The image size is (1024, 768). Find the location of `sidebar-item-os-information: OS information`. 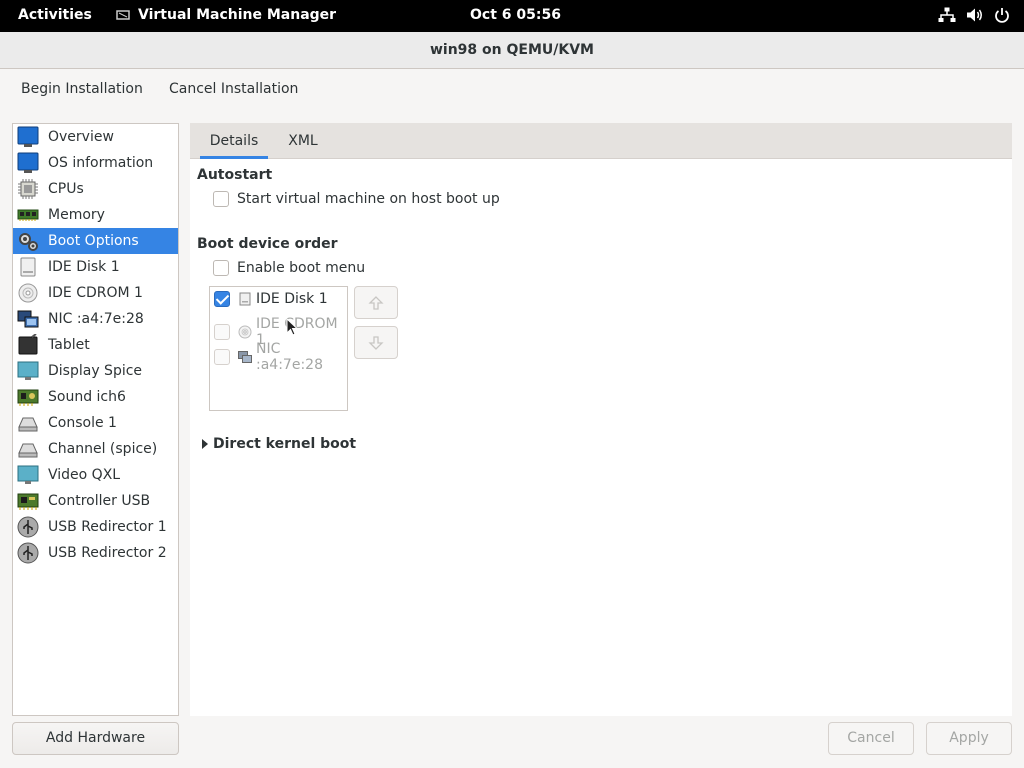

sidebar-item-os-information: OS information is located at coordinates (95, 163).